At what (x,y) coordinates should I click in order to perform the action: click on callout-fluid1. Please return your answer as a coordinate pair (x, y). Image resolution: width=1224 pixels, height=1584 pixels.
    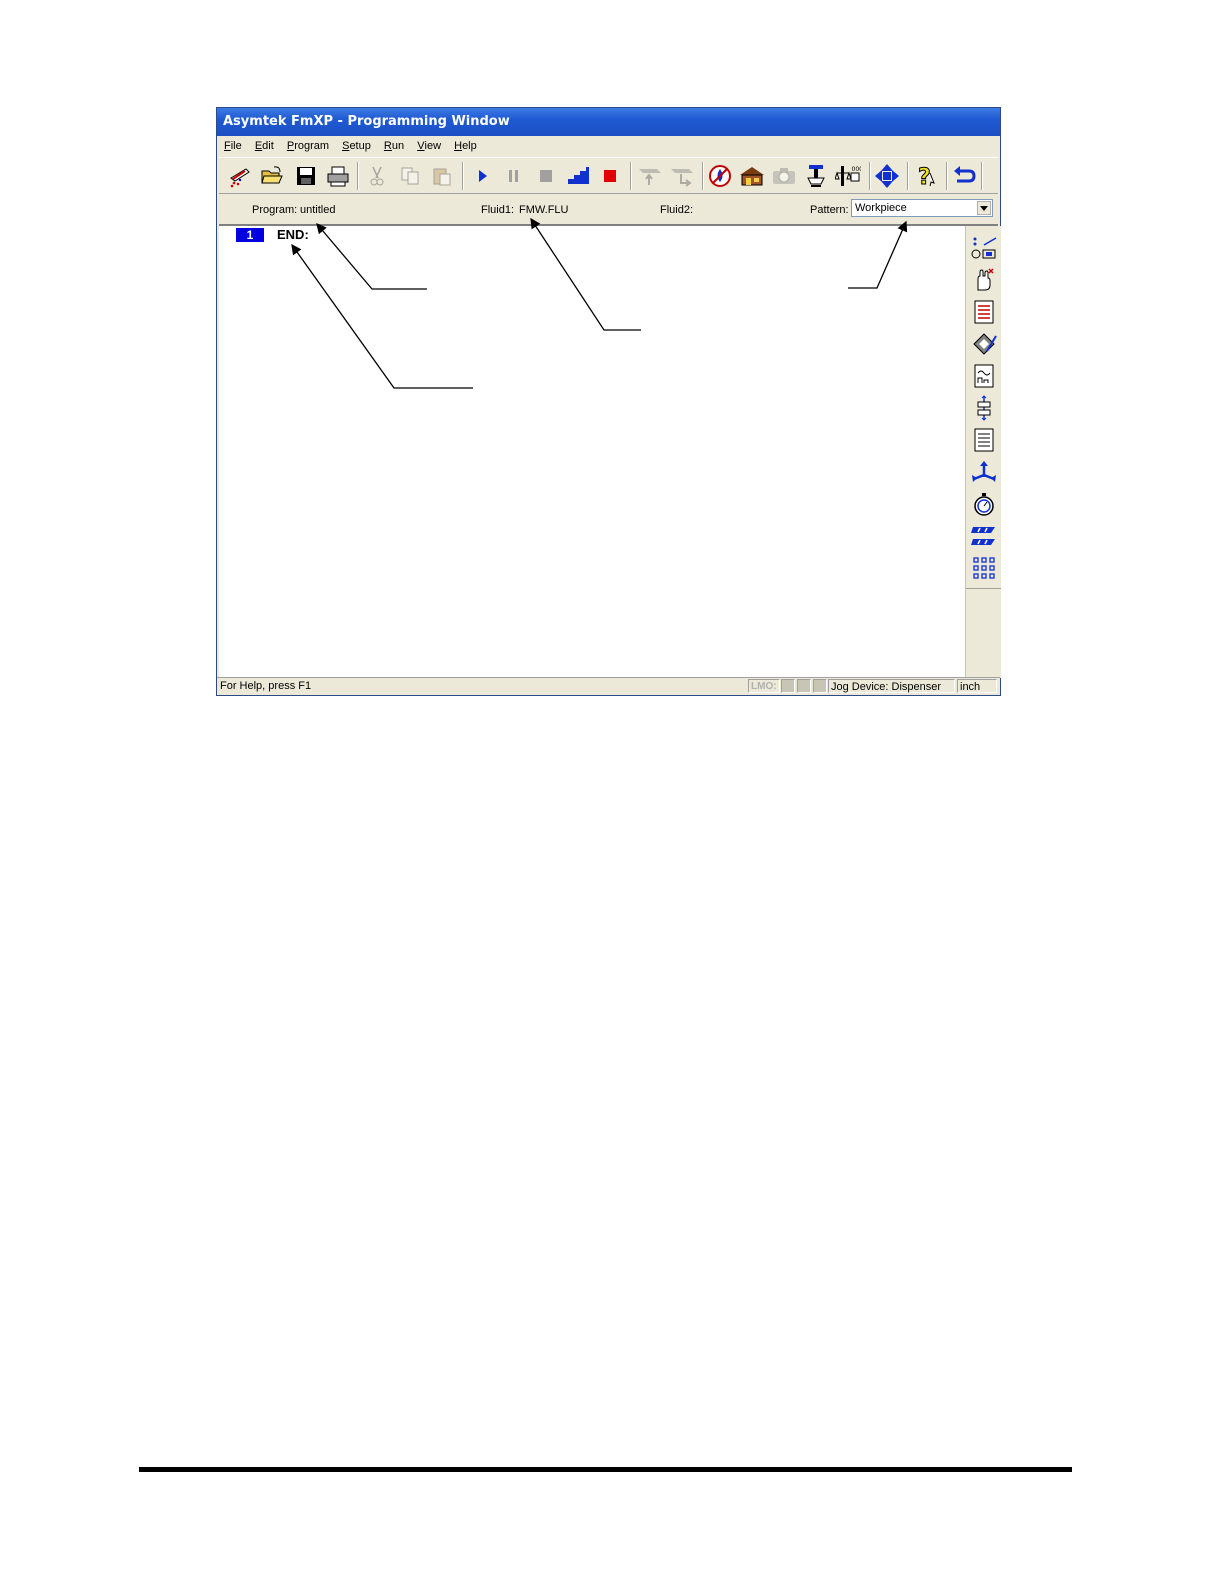
    Looking at the image, I should click on (585, 274).